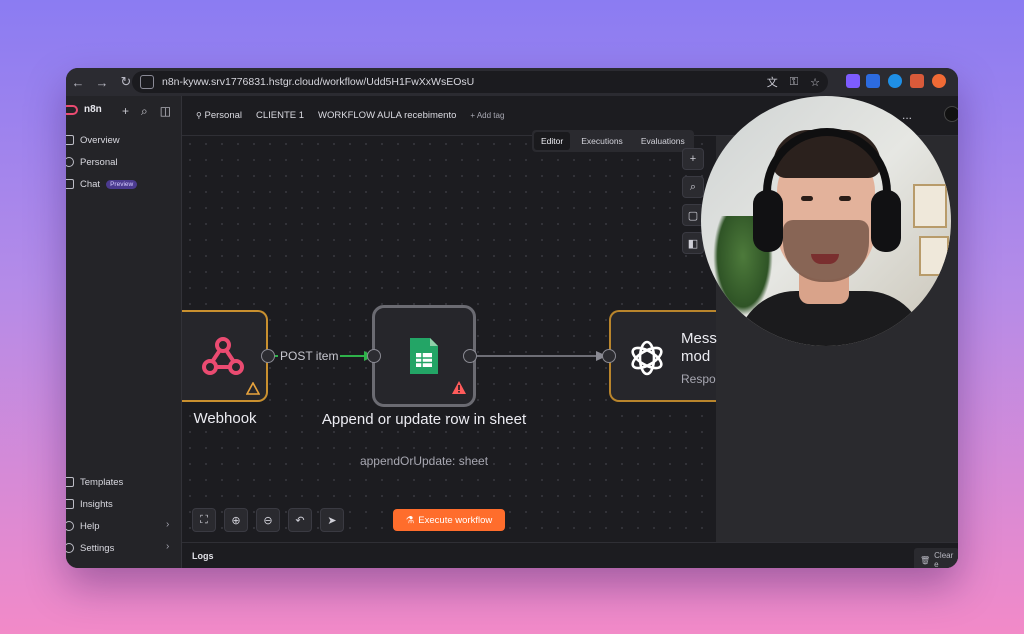 This screenshot has height=634, width=1024. Describe the element at coordinates (925, 560) in the screenshot. I see `trash-icon: 🗑` at that location.